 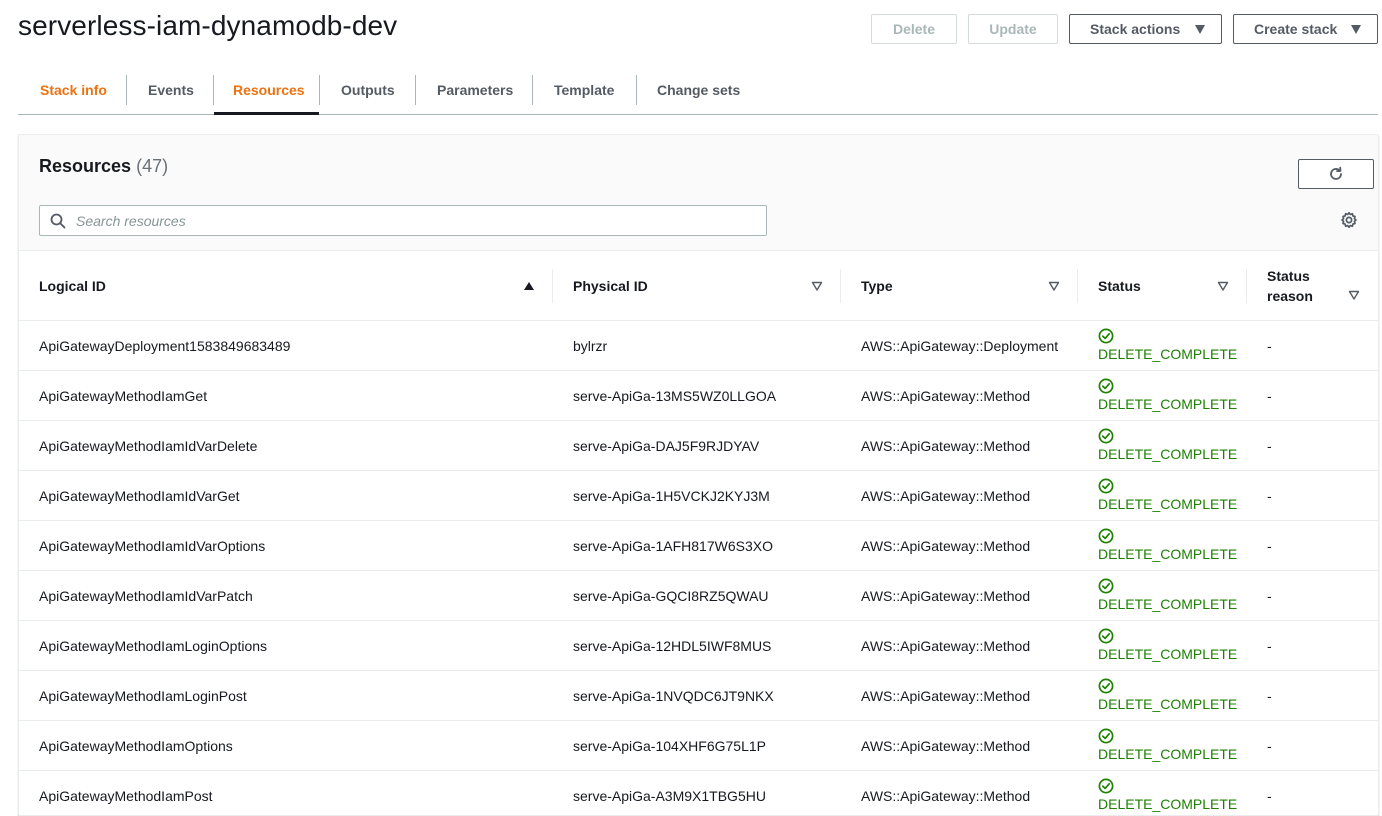 I want to click on cell-logical-id: ApiGatewayMethodIamLoginOptions, so click(x=286, y=646).